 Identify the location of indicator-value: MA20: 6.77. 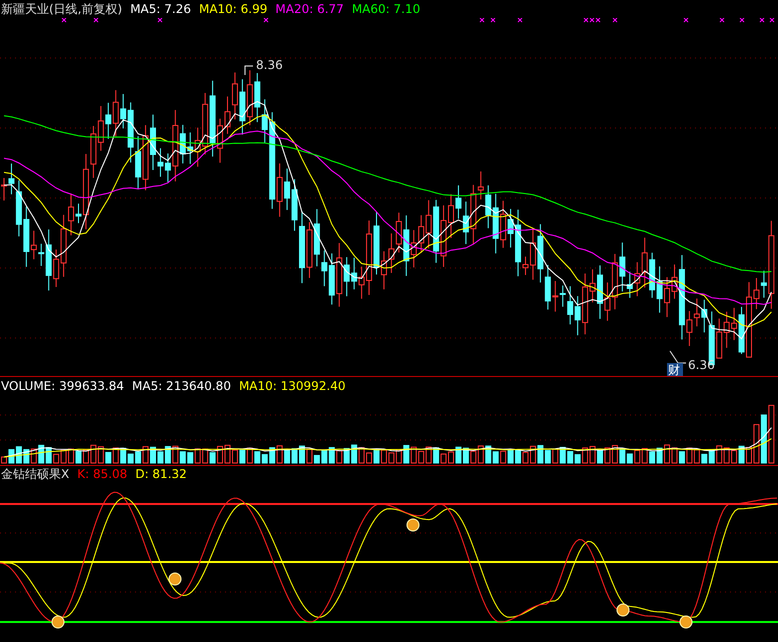
(309, 9).